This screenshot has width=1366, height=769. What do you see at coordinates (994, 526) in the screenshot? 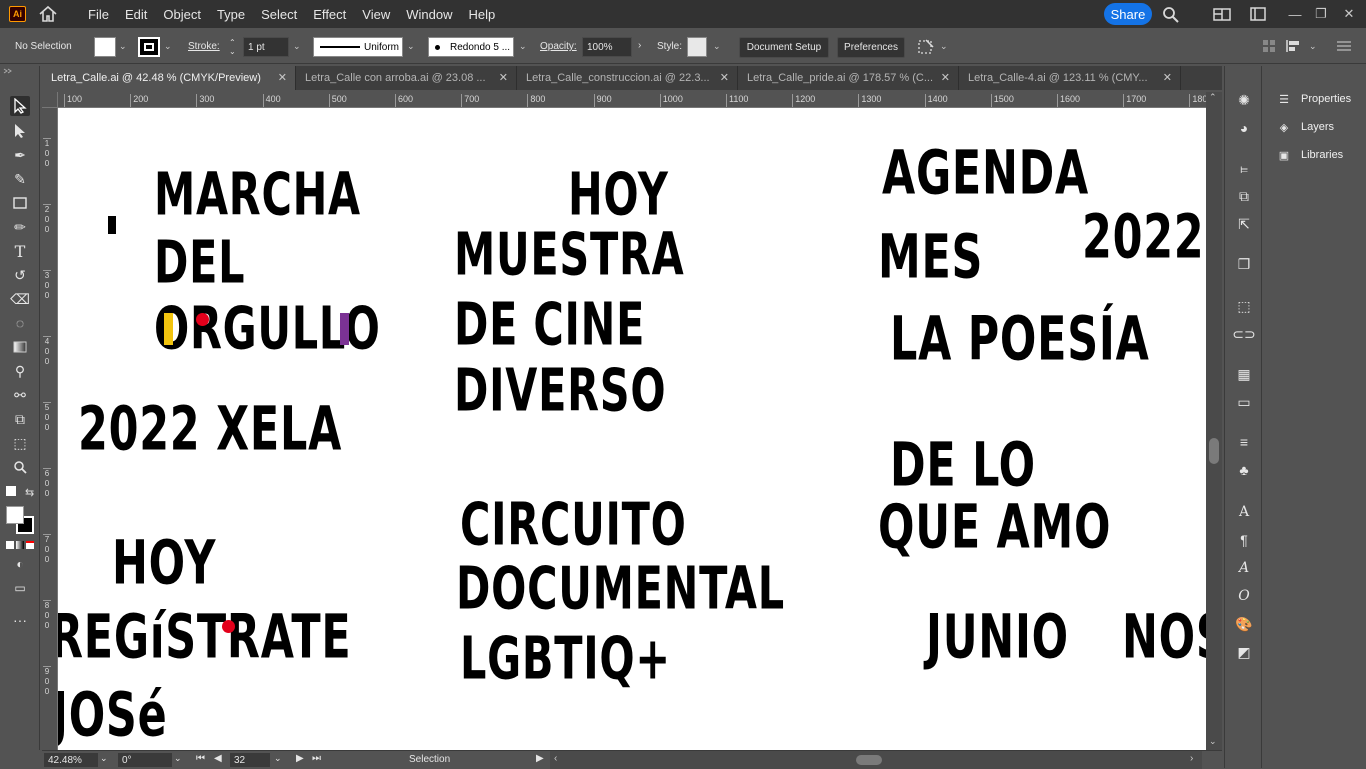
I see `text-que-amo: QUE AMO` at bounding box center [994, 526].